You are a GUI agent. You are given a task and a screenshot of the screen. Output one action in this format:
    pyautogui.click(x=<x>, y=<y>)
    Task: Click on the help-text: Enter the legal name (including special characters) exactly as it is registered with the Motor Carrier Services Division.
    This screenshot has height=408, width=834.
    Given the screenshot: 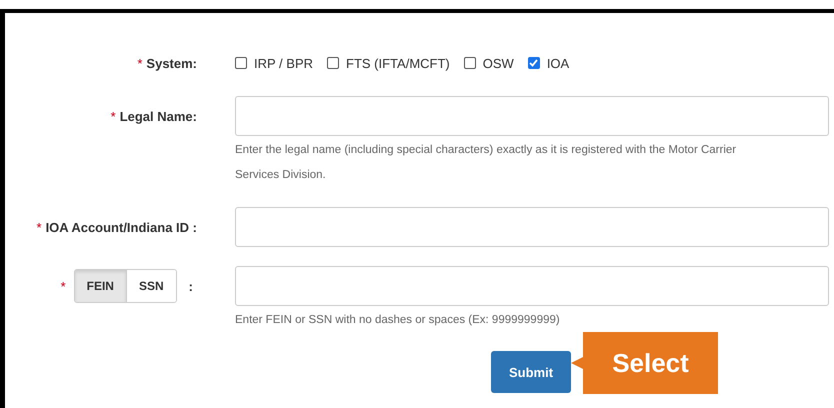 What is the action you would take?
    pyautogui.click(x=486, y=163)
    